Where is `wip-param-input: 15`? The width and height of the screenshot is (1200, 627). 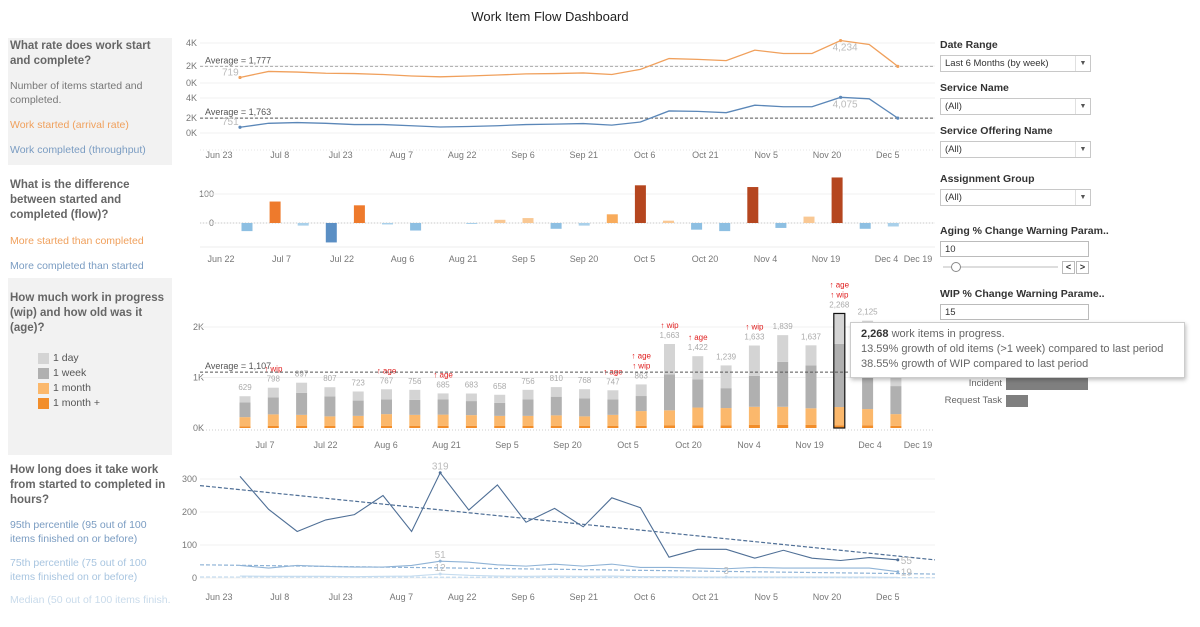
wip-param-input: 15 is located at coordinates (1014, 312).